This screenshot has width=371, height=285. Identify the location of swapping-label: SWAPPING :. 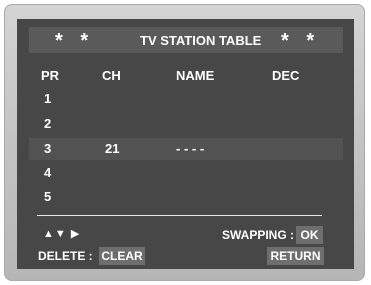
(258, 235).